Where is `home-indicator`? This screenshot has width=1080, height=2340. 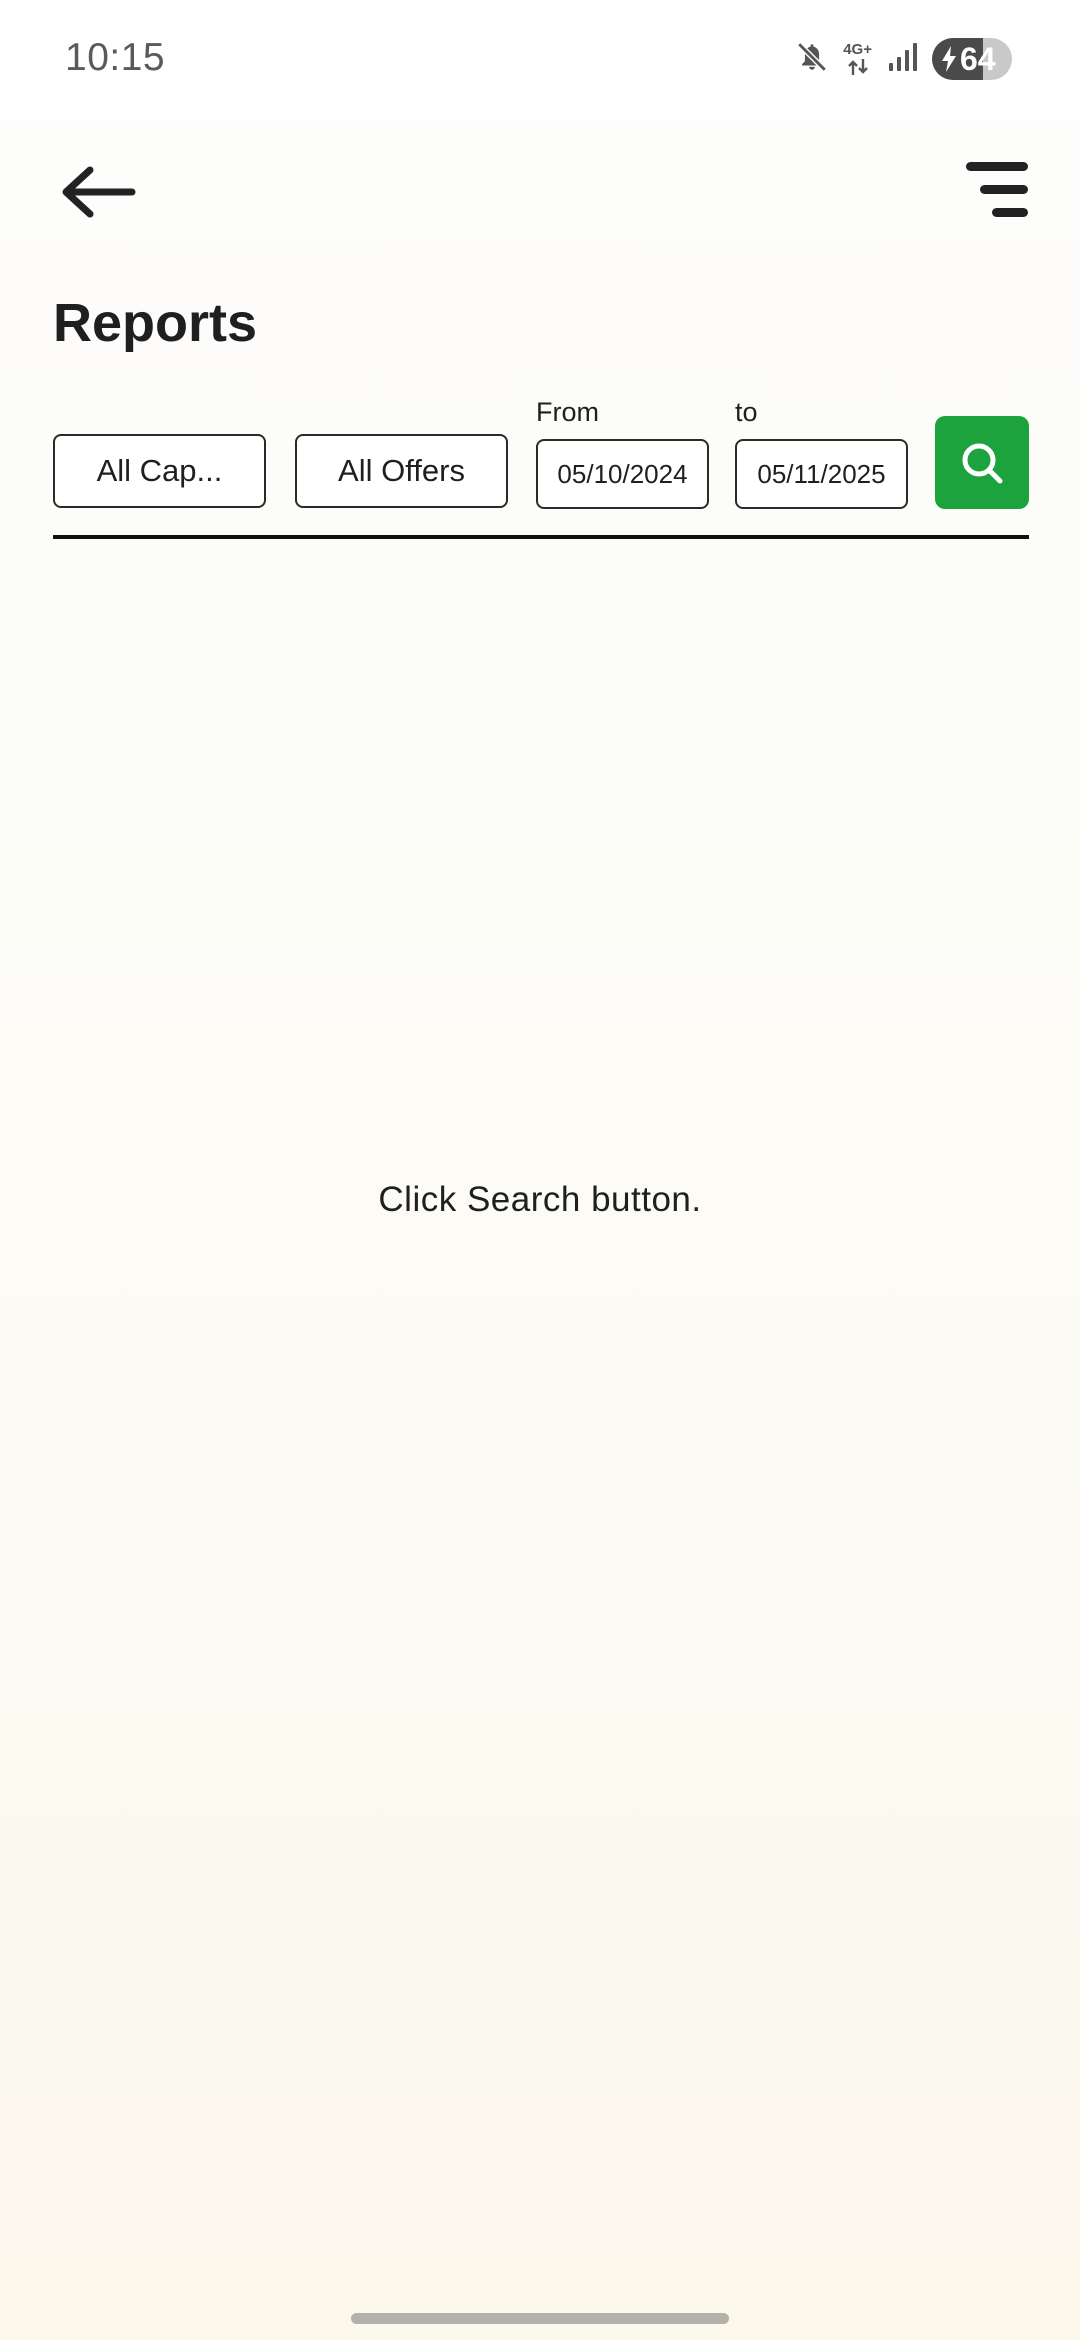
home-indicator is located at coordinates (540, 2318).